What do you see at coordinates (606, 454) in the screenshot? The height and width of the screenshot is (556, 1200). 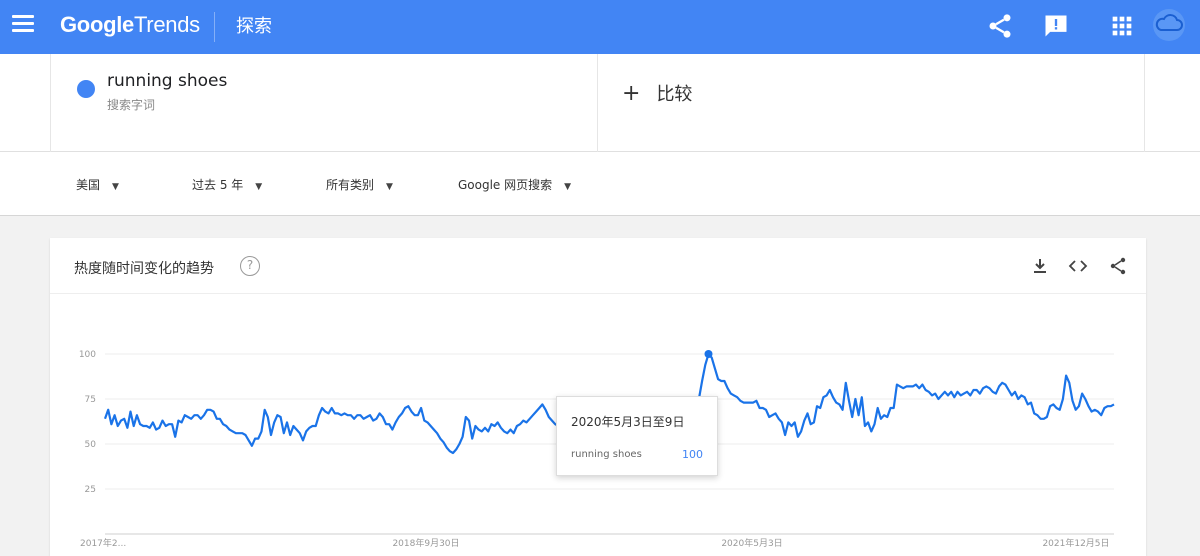 I see `tooltip-term: running shoes` at bounding box center [606, 454].